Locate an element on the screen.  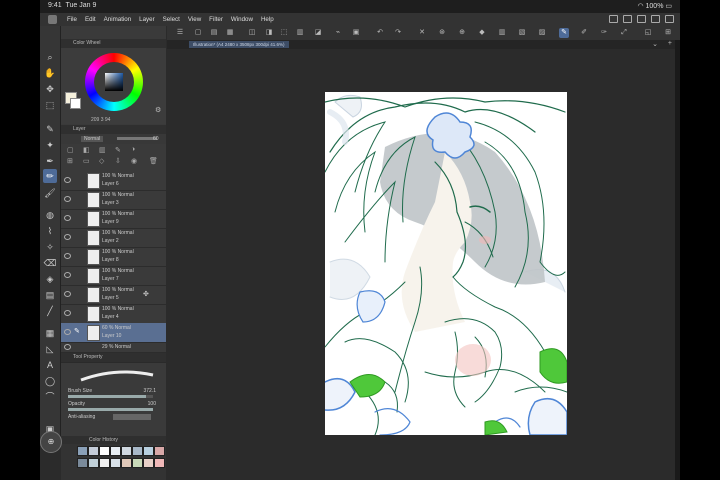
layer-row: 100 % Normal Layer 6 is located at coordinates (113, 181).